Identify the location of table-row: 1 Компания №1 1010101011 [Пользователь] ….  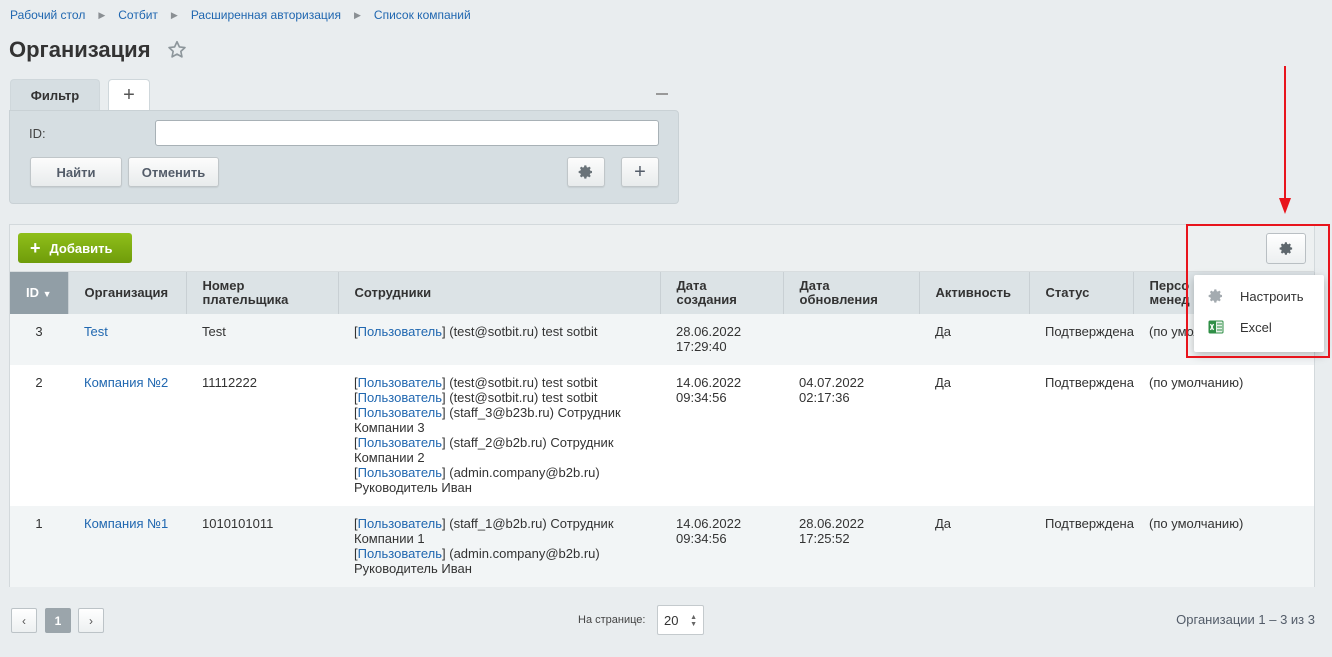
(662, 546).